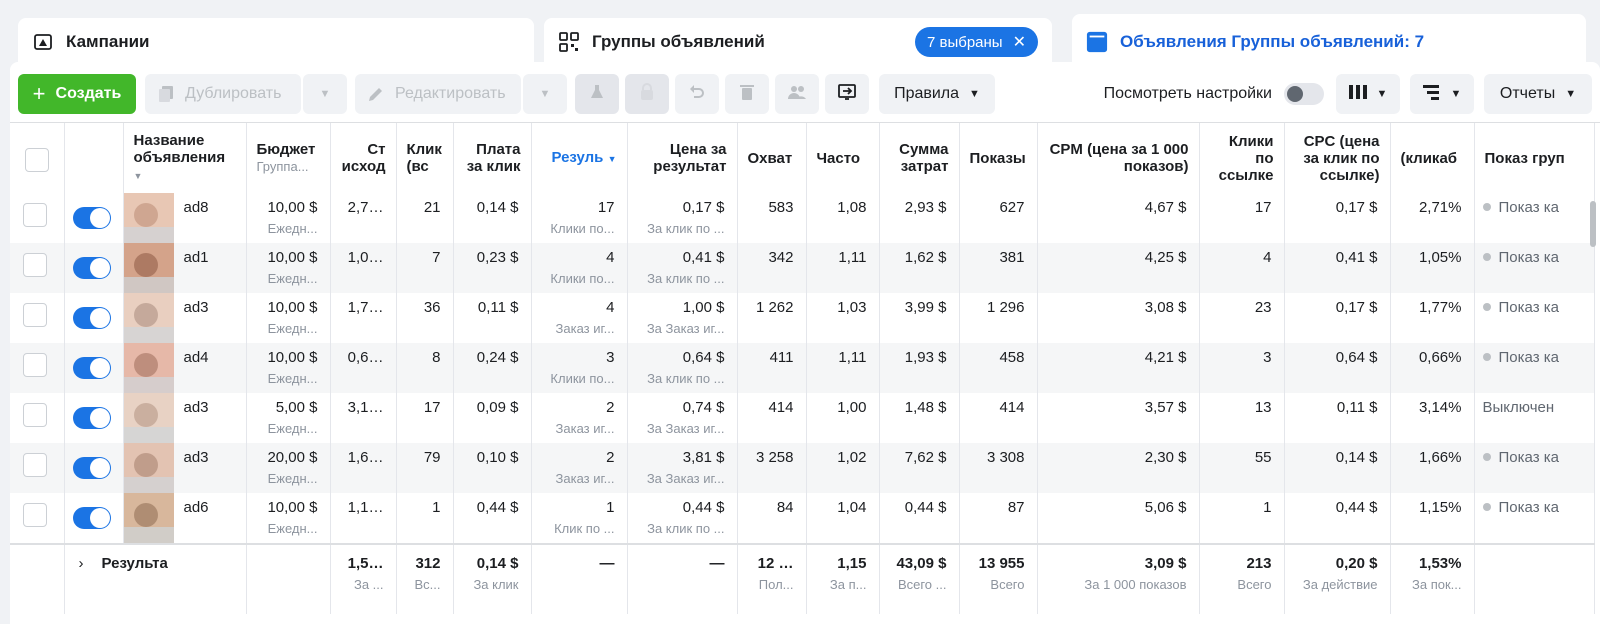  What do you see at coordinates (919, 318) in the screenshot?
I see `spend-cell: 3,99 $` at bounding box center [919, 318].